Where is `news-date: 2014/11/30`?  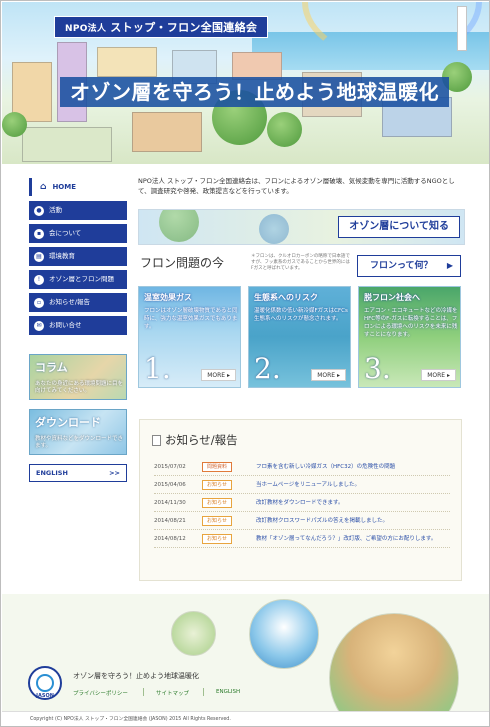 news-date: 2014/11/30 is located at coordinates (170, 503).